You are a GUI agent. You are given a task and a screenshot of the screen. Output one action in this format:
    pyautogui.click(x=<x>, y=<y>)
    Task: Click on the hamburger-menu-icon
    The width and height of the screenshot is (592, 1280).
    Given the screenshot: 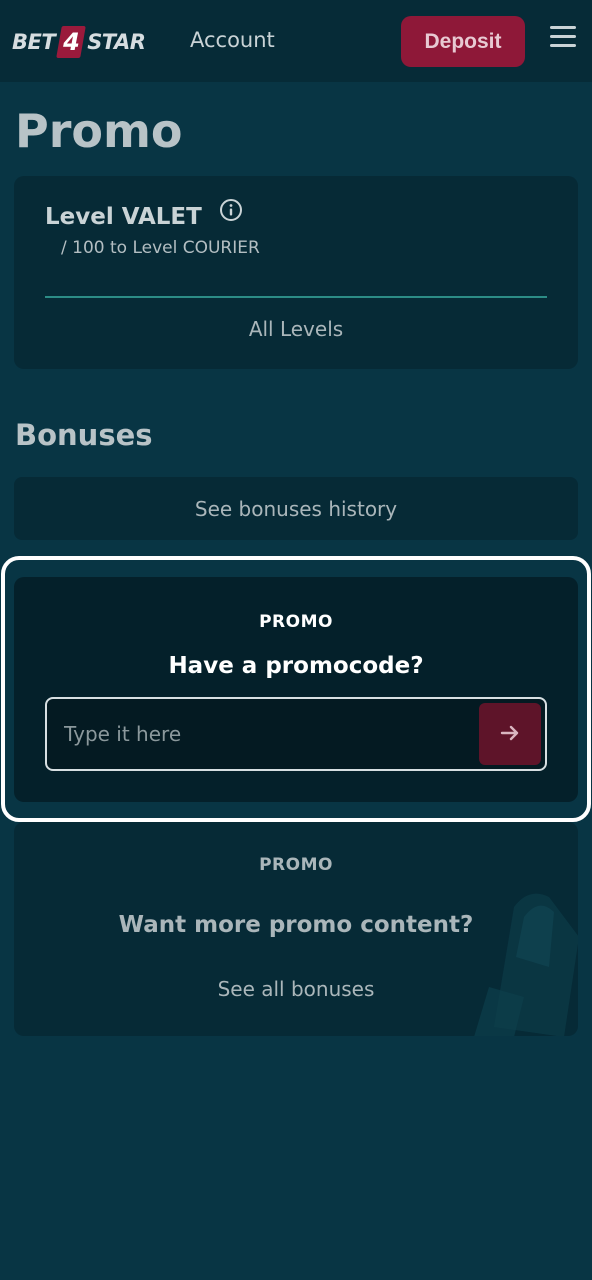 What is the action you would take?
    pyautogui.click(x=563, y=37)
    